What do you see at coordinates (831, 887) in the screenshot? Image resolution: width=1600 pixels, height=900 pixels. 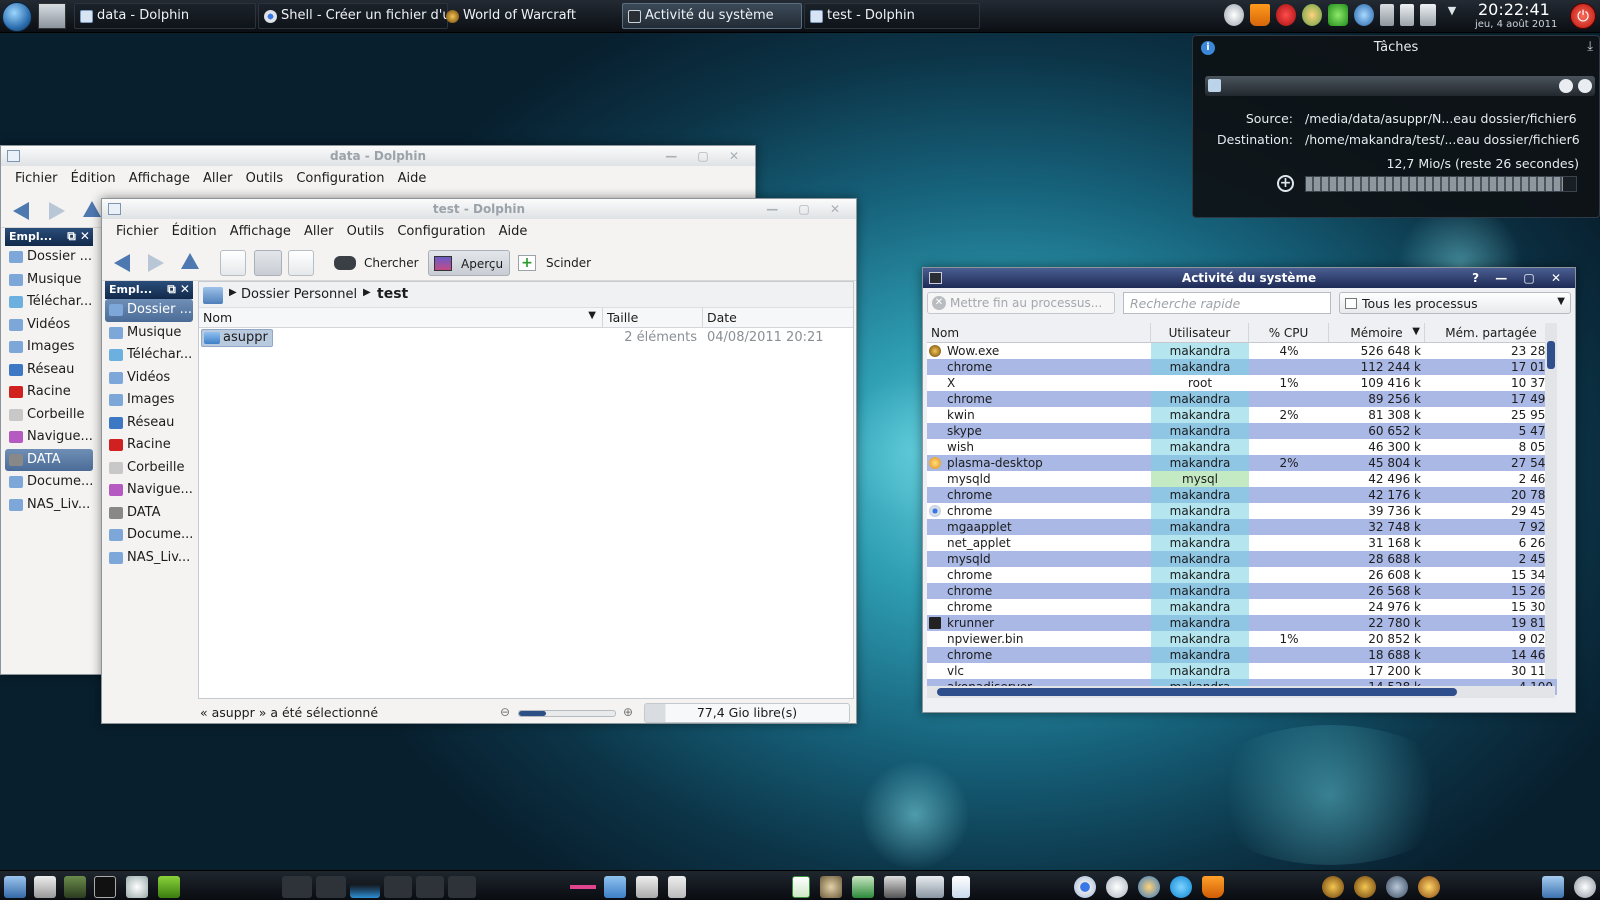 I see `gimp-icon` at bounding box center [831, 887].